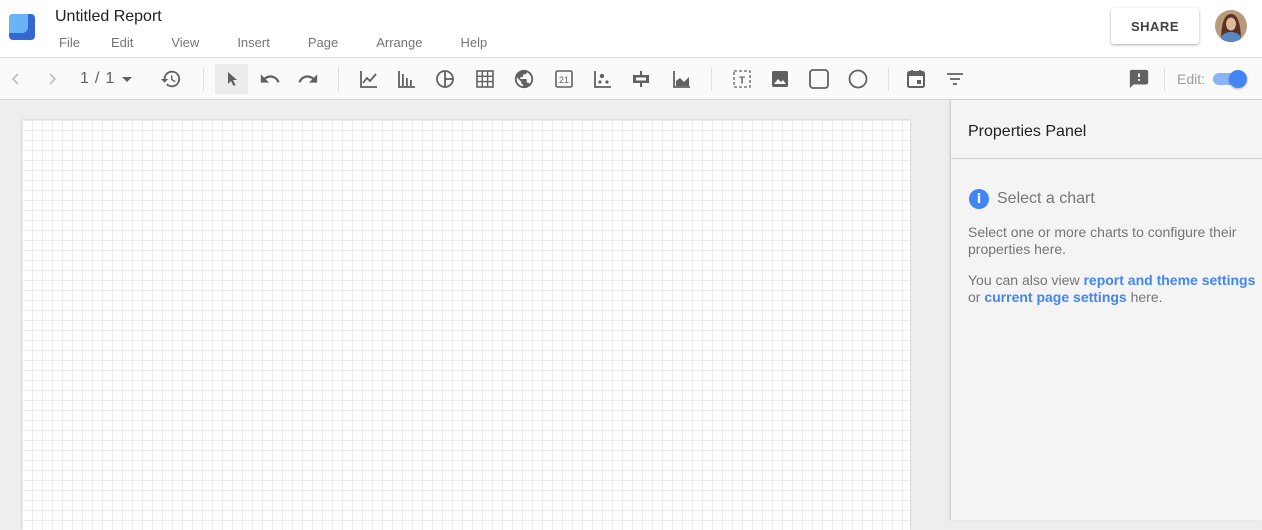 The image size is (1262, 530). What do you see at coordinates (742, 81) in the screenshot?
I see `svg-text: T` at bounding box center [742, 81].